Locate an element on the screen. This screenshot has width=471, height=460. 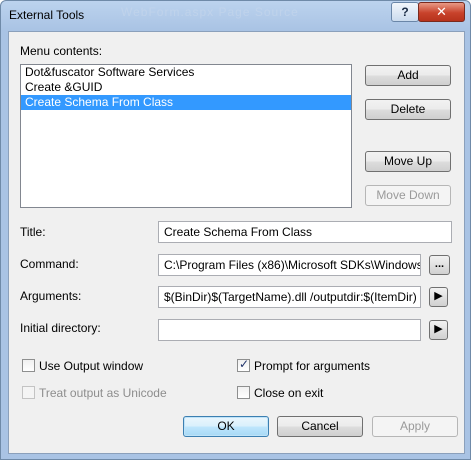
move-up-button: Move Up is located at coordinates (408, 161).